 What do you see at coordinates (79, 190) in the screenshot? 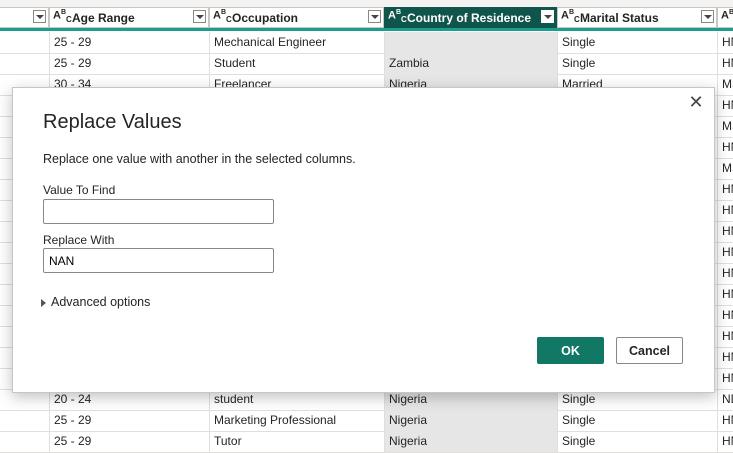
I see `value-to-find-label: Value To Find` at bounding box center [79, 190].